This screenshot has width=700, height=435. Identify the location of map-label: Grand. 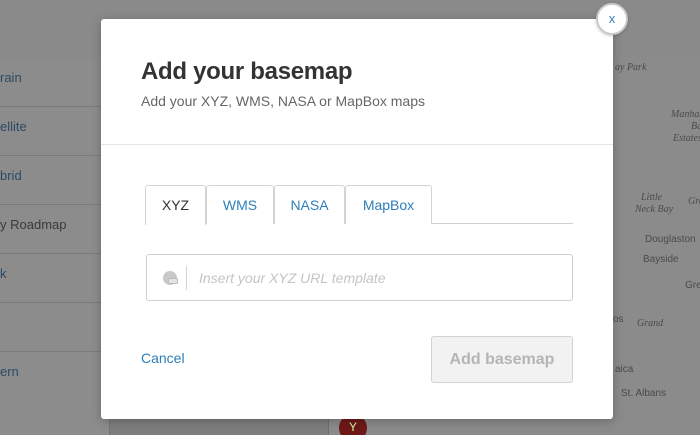
(650, 323).